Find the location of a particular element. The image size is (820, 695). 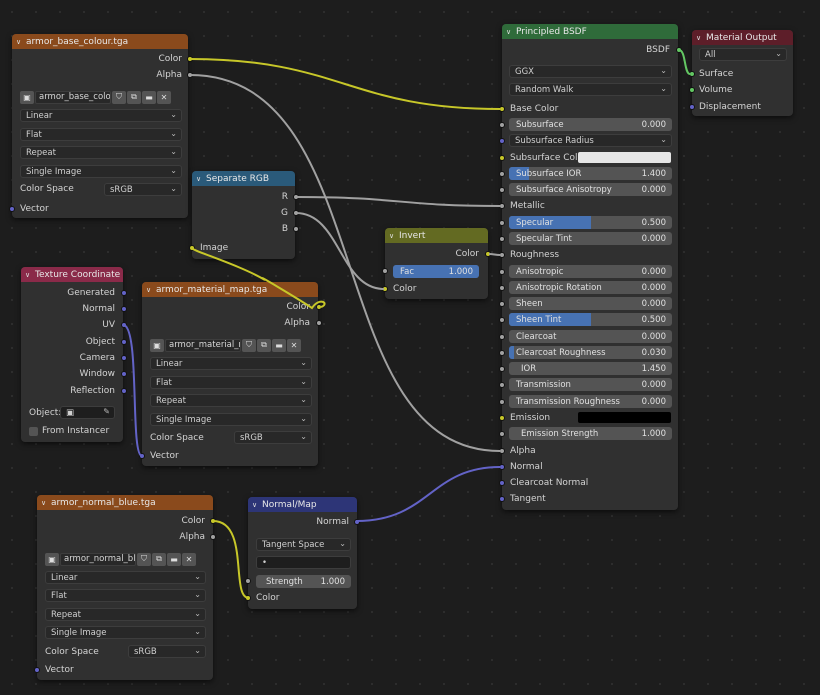

socket-emission is located at coordinates (502, 418).